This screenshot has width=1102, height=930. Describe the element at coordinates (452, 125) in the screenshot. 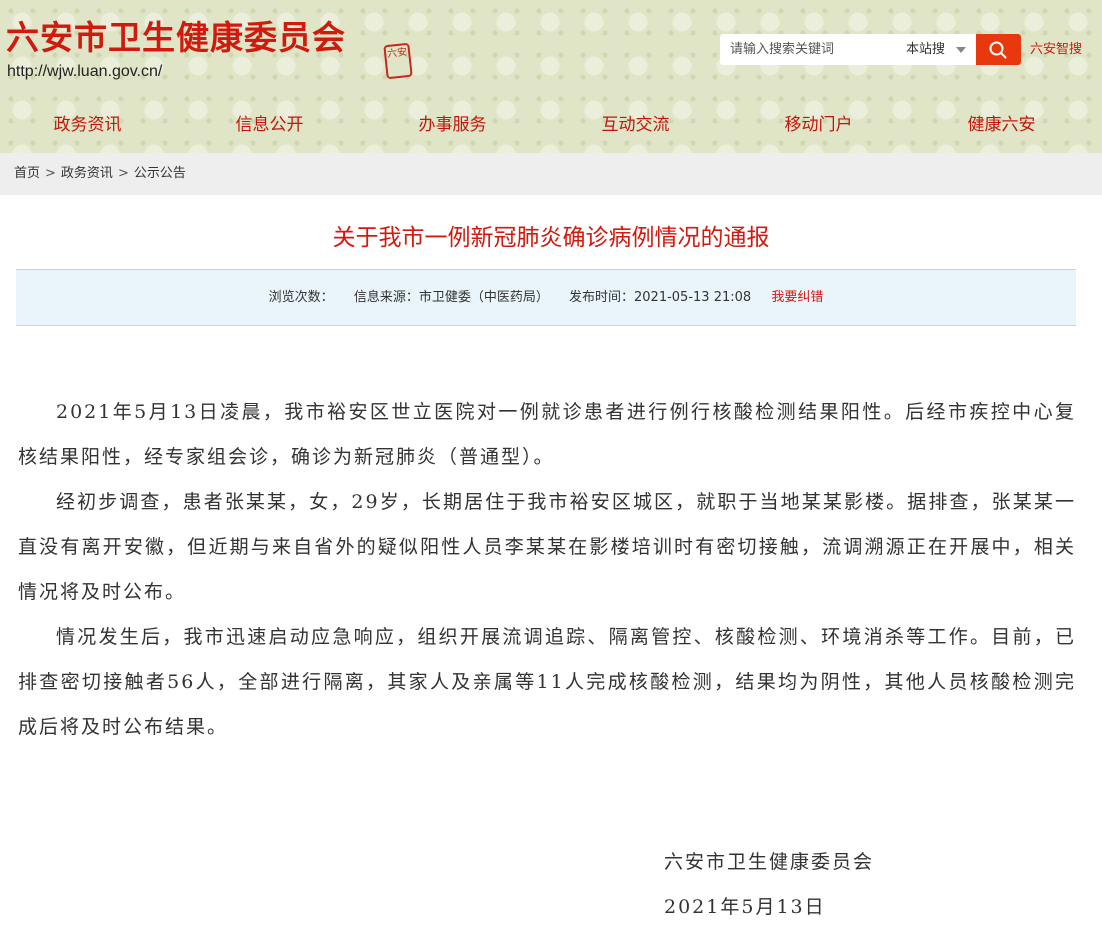

I see `nav-item-services: 办事服务` at that location.